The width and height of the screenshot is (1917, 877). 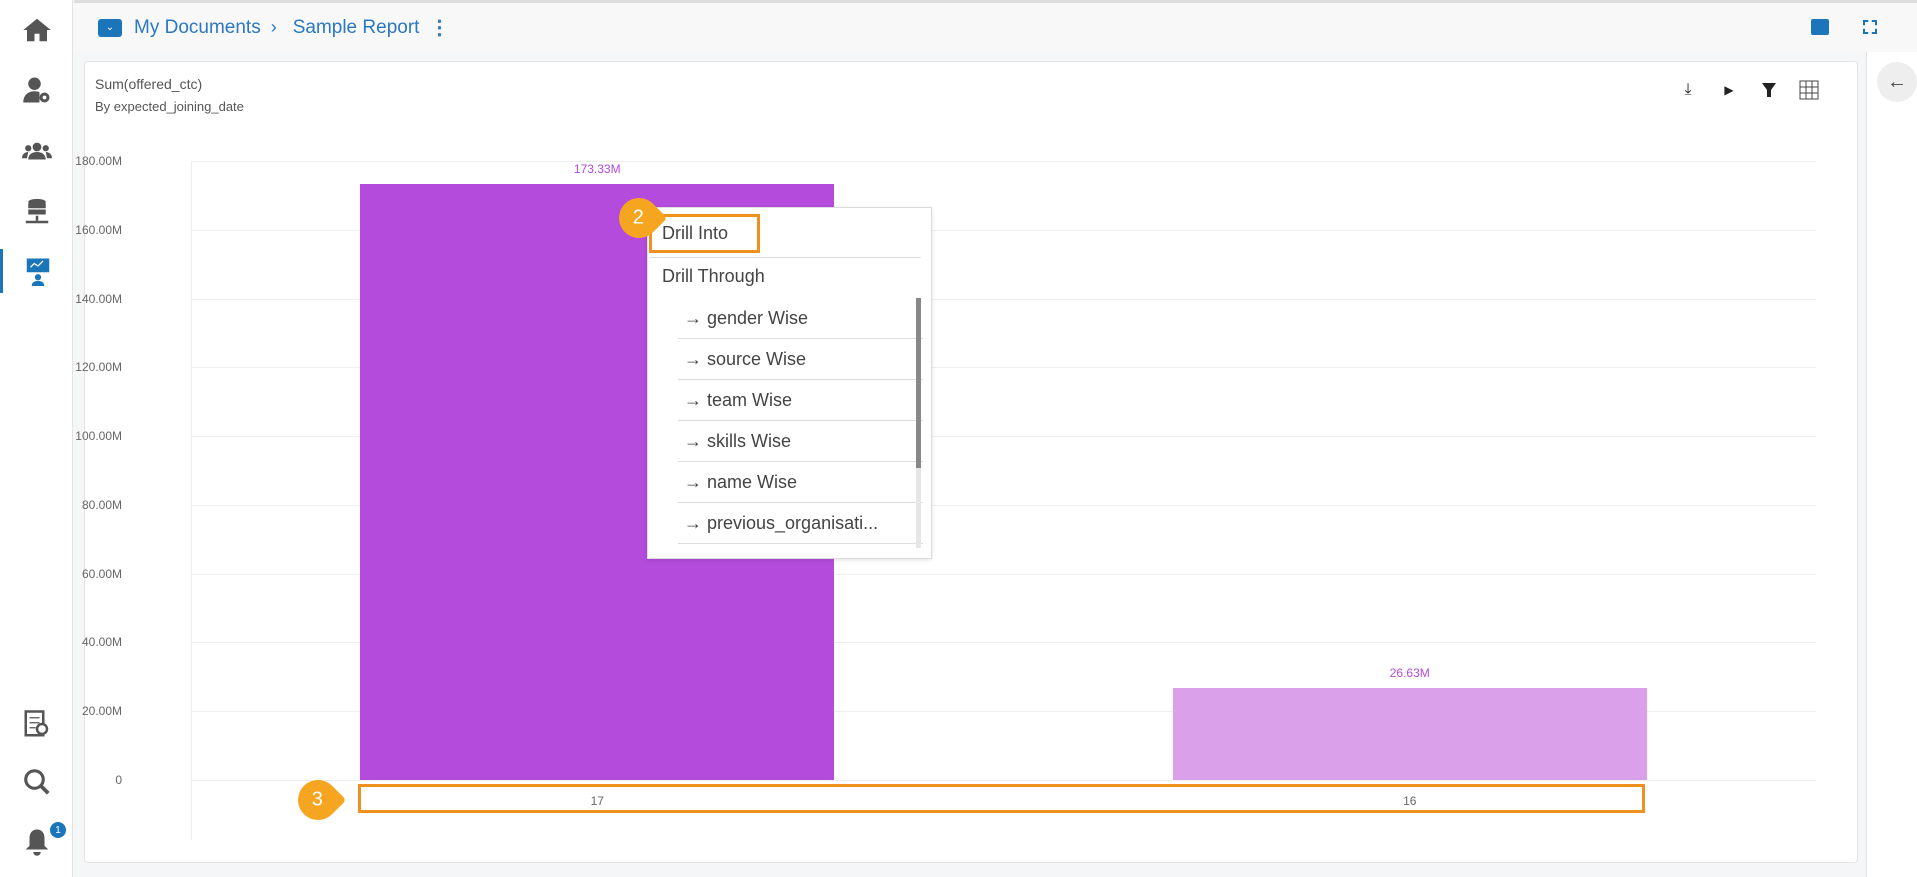 I want to click on sidebar-item-groups, so click(x=36, y=152).